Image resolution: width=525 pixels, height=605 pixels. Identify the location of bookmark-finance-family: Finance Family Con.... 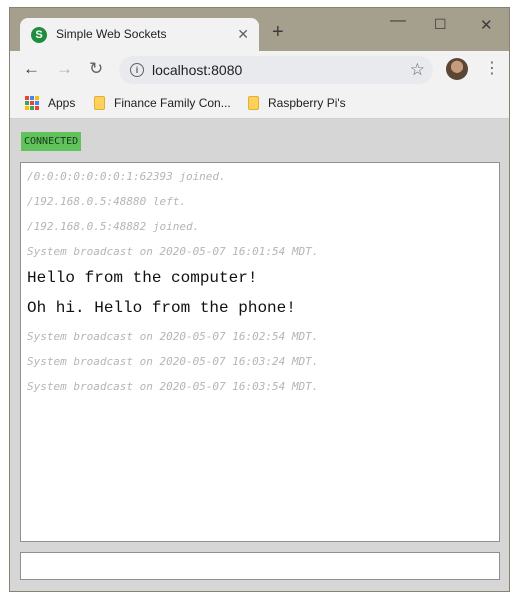
(162, 103).